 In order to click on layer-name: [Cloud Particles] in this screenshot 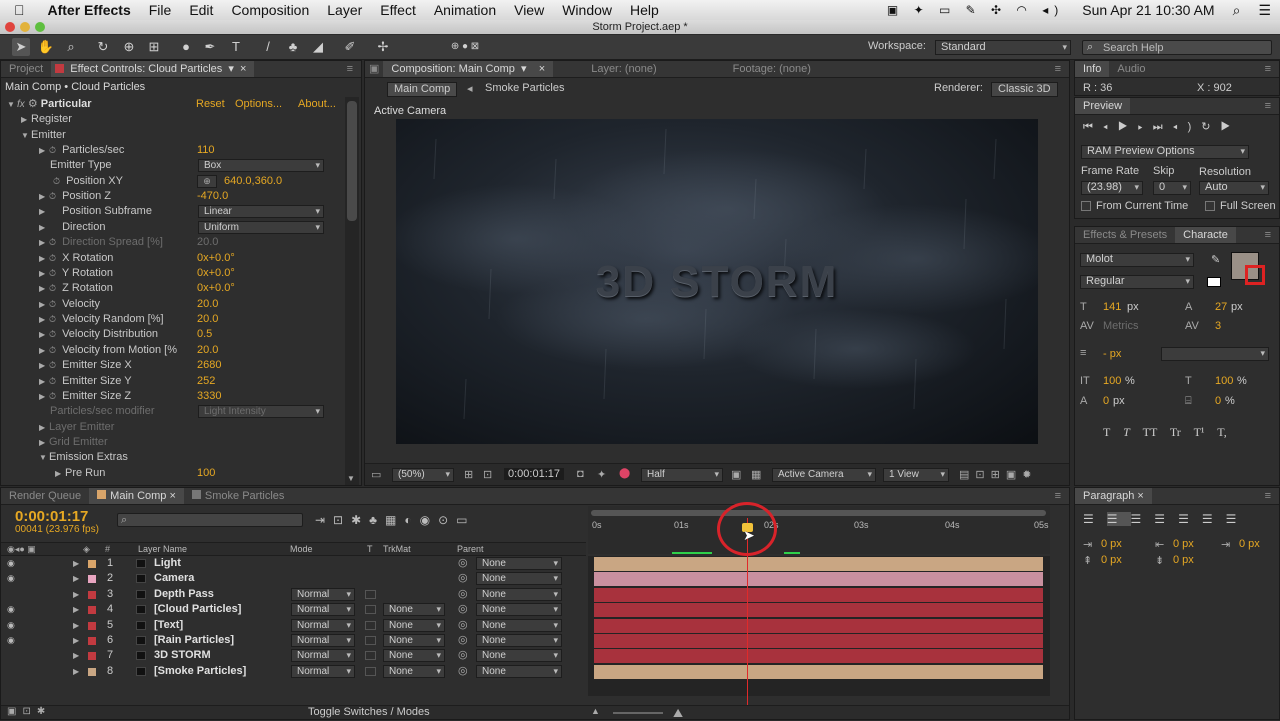, I will do `click(197, 609)`.